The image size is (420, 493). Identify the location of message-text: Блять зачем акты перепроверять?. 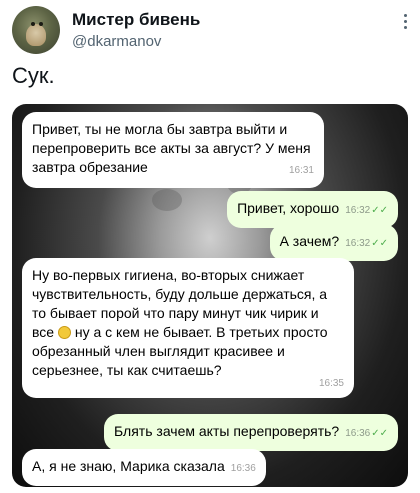
(227, 431).